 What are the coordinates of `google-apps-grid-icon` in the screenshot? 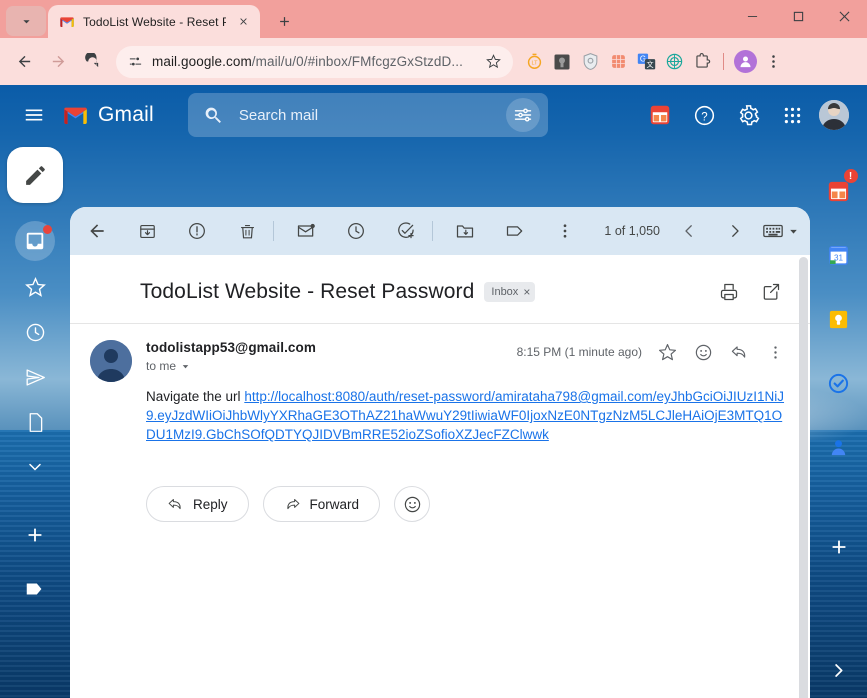 It's located at (792, 115).